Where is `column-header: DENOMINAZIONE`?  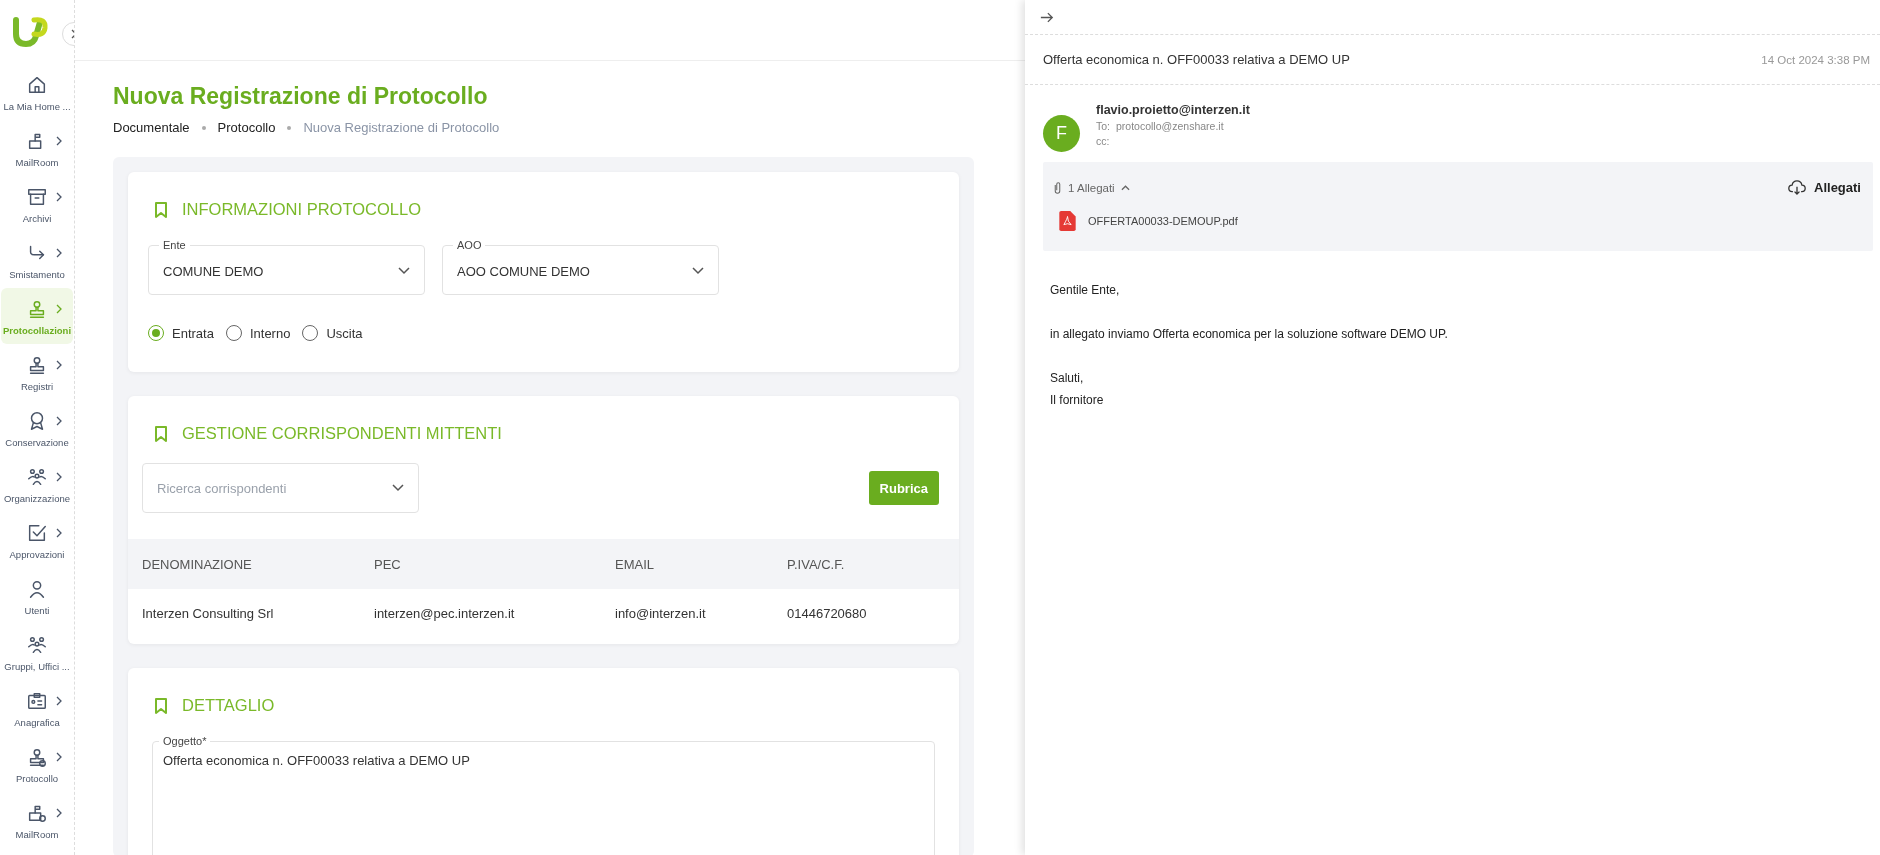 column-header: DENOMINAZIONE is located at coordinates (197, 564).